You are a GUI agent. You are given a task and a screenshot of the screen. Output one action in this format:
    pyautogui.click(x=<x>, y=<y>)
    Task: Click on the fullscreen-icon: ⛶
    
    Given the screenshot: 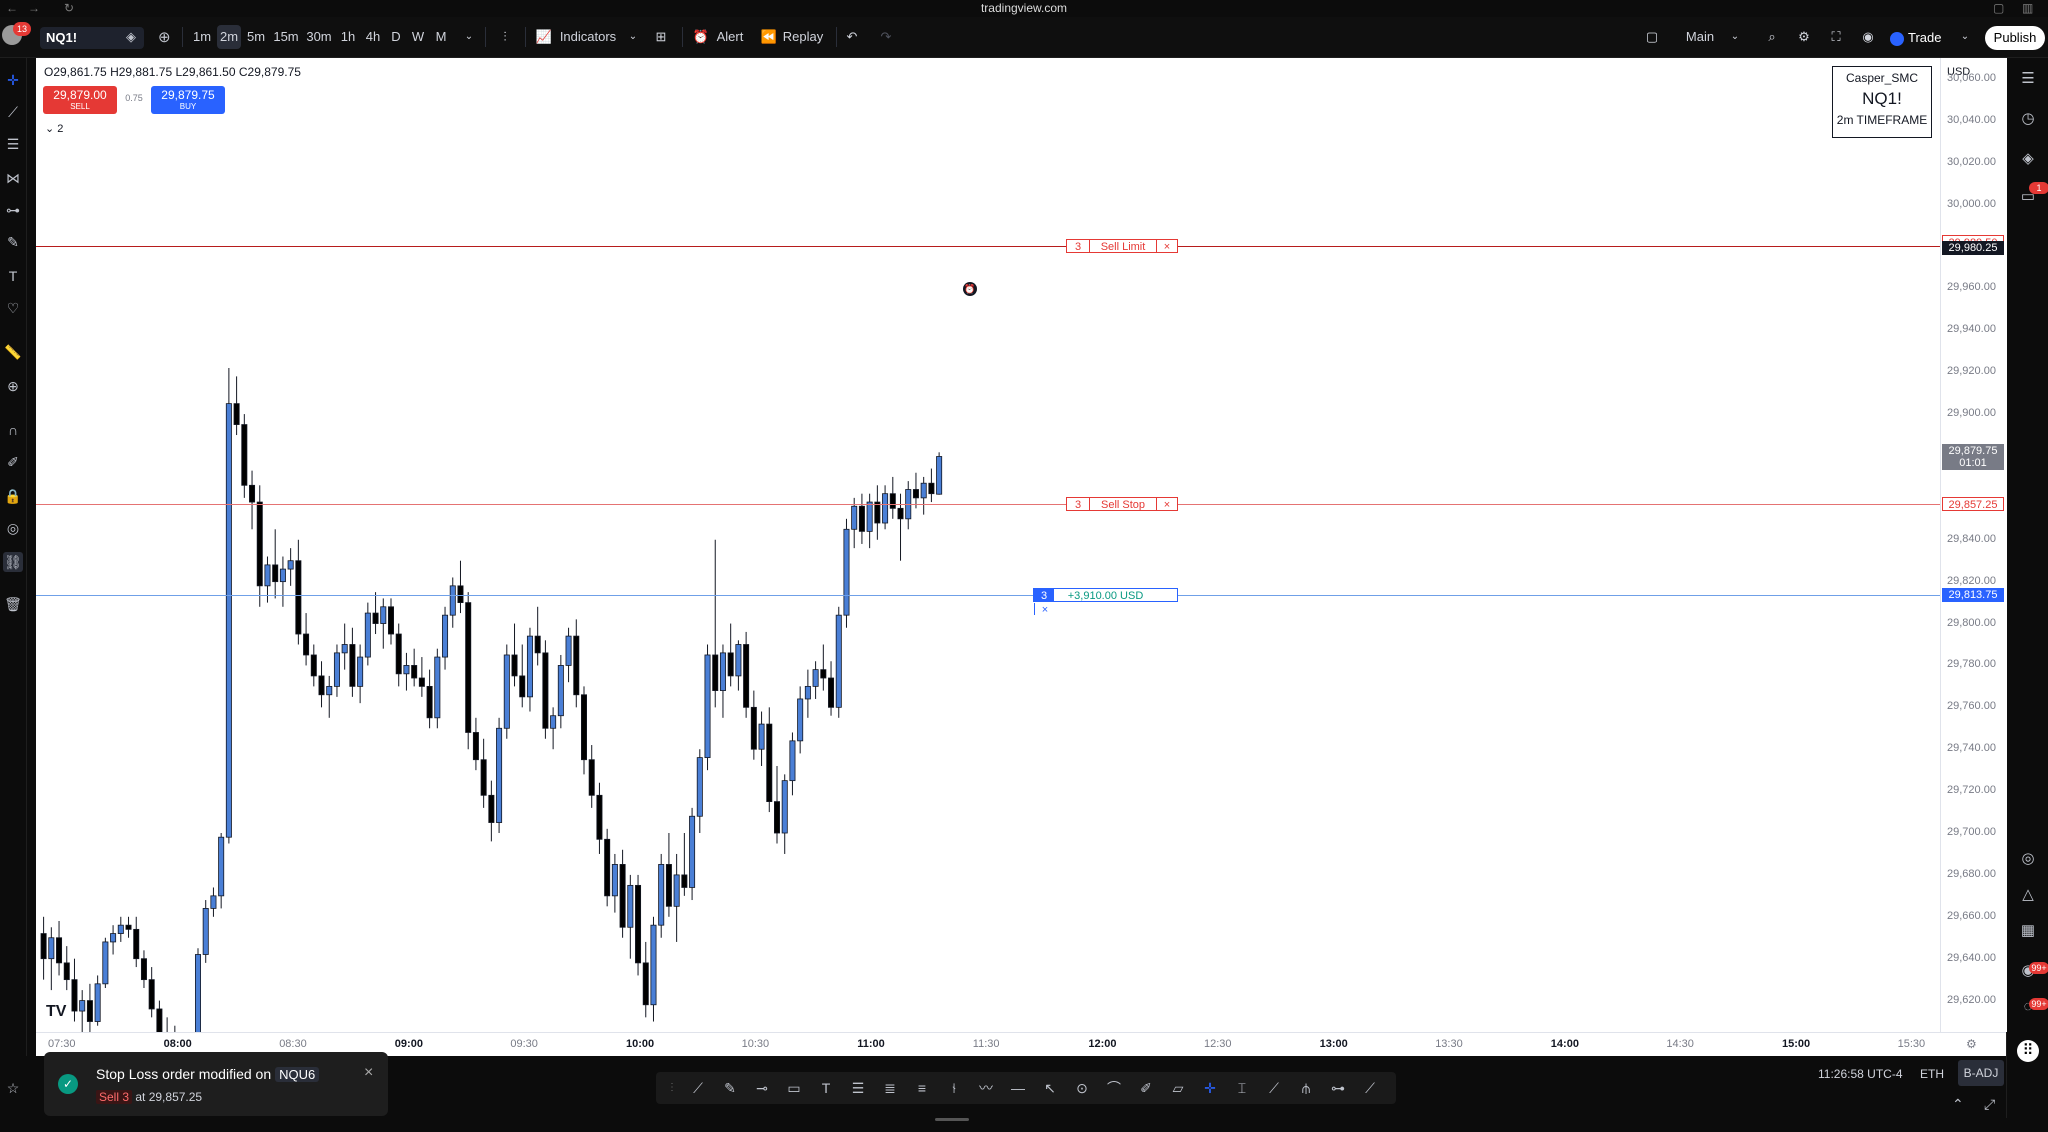 What is the action you would take?
    pyautogui.click(x=1836, y=37)
    